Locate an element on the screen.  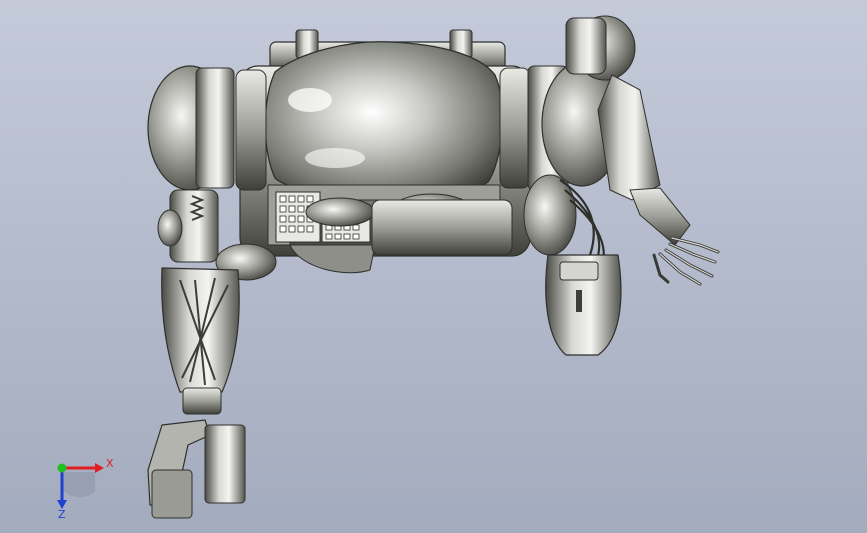
dome-highlight is located at coordinates (310, 100).